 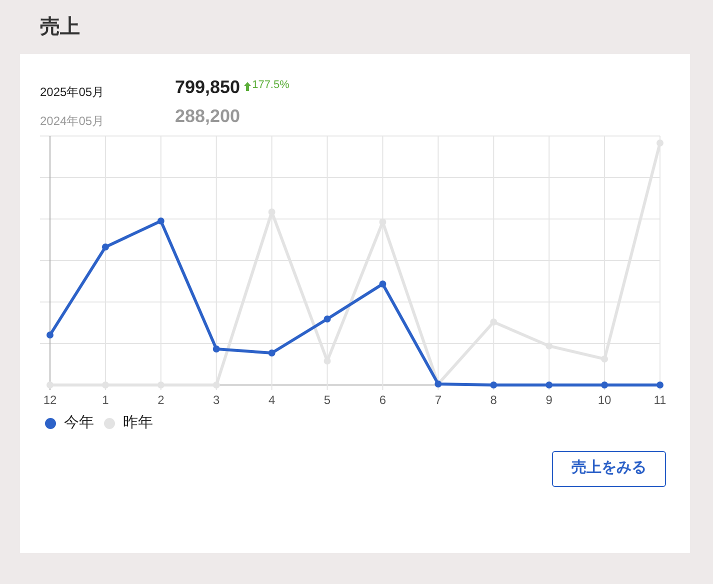 What do you see at coordinates (50, 400) in the screenshot?
I see `axis-label: 12` at bounding box center [50, 400].